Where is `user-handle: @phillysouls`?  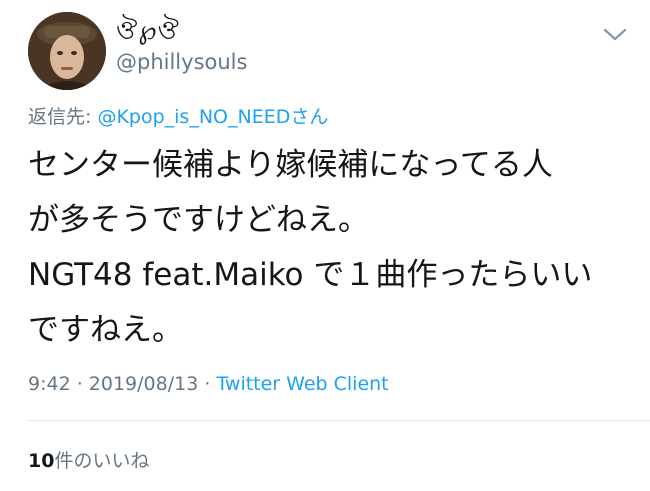 user-handle: @phillysouls is located at coordinates (181, 62).